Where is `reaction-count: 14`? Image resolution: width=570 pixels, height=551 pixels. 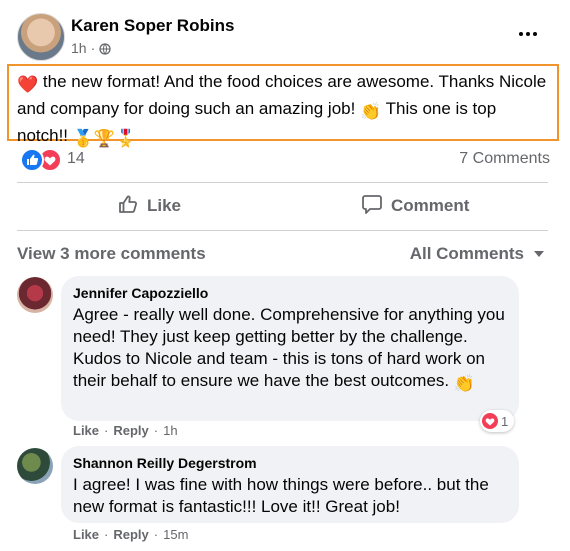
reaction-count: 14 is located at coordinates (76, 159).